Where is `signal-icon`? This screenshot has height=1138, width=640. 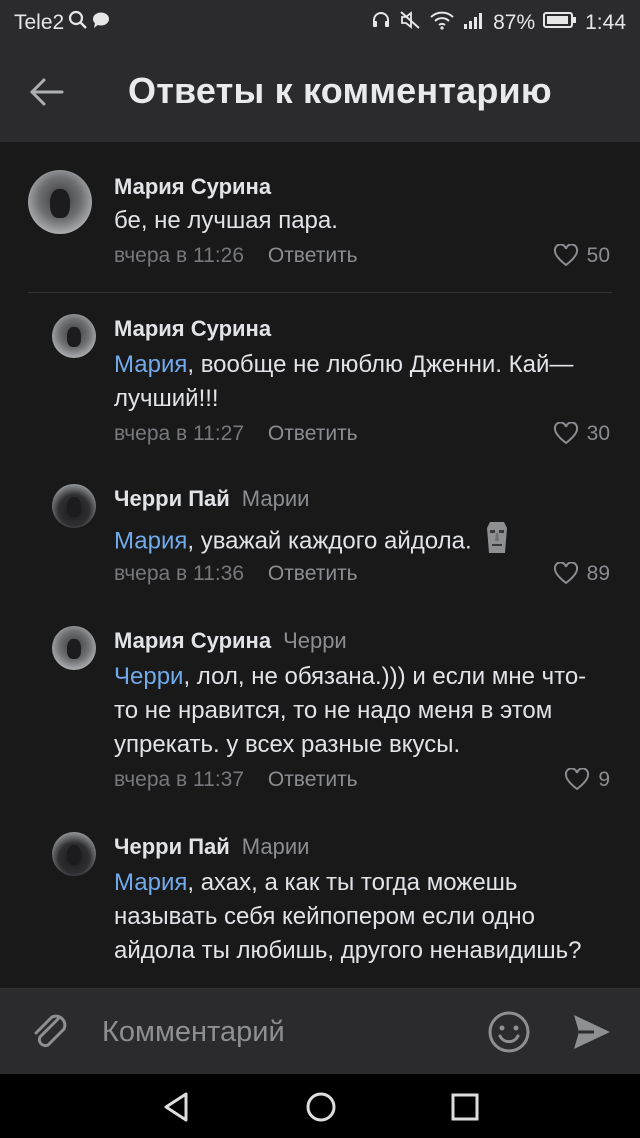 signal-icon is located at coordinates (474, 23).